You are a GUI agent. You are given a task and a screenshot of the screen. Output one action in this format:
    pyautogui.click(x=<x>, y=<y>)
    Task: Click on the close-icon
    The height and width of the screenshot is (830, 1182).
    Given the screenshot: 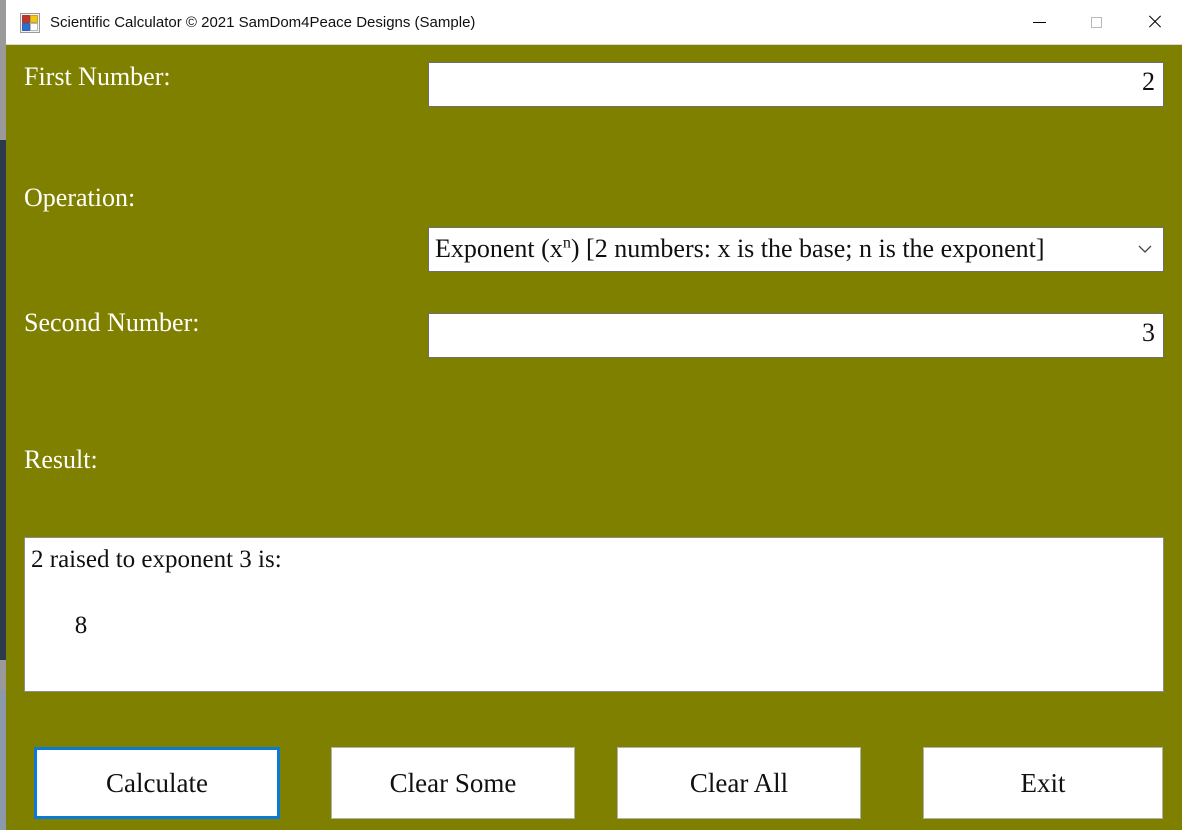 What is the action you would take?
    pyautogui.click(x=1154, y=22)
    